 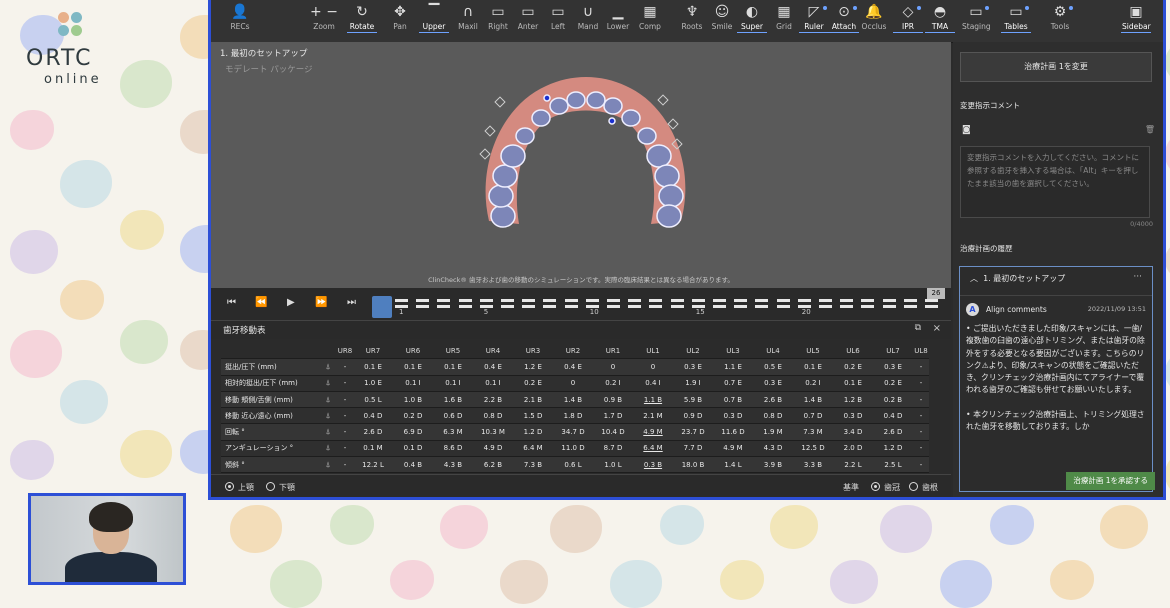 What do you see at coordinates (493, 432) in the screenshot?
I see `table-cell: 10.3 M` at bounding box center [493, 432].